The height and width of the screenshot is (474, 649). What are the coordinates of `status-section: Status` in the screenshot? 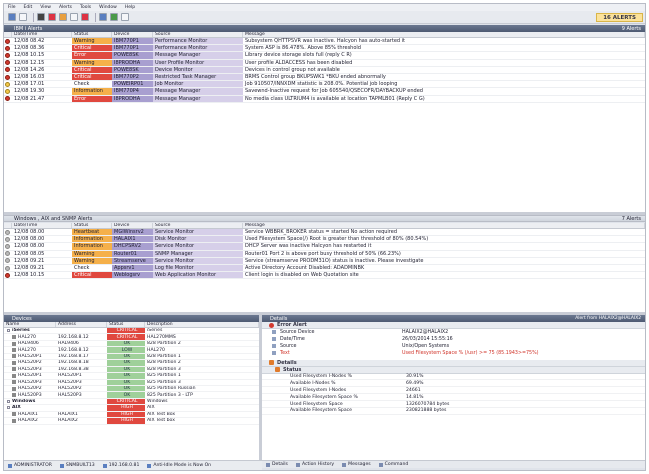 It's located at (453, 370).